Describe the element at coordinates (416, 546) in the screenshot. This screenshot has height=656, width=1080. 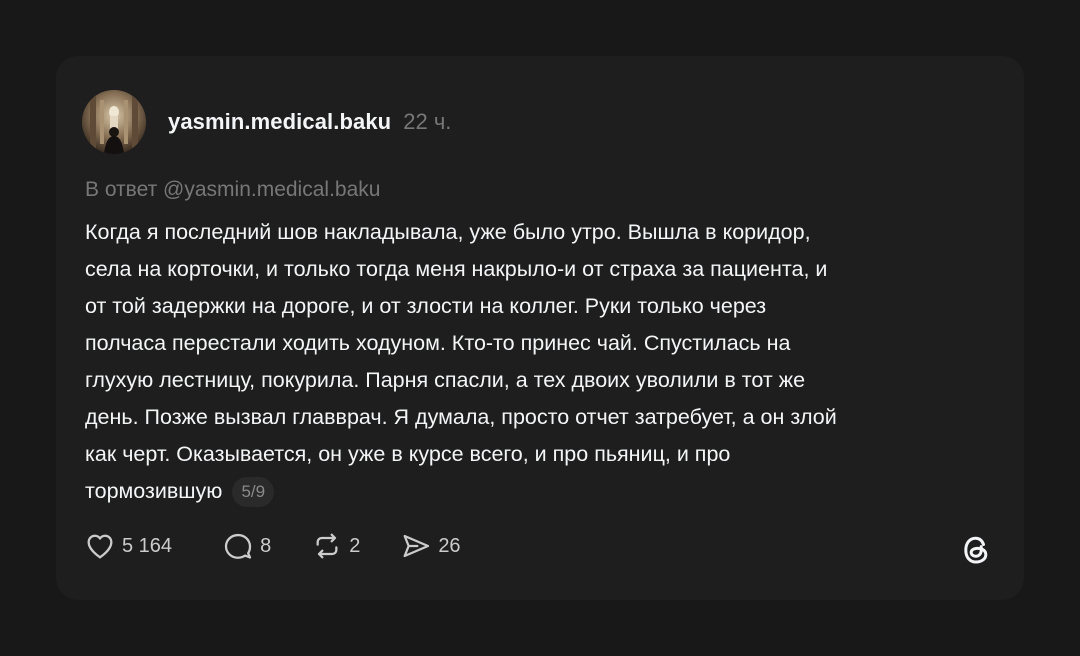
I see `send-icon` at that location.